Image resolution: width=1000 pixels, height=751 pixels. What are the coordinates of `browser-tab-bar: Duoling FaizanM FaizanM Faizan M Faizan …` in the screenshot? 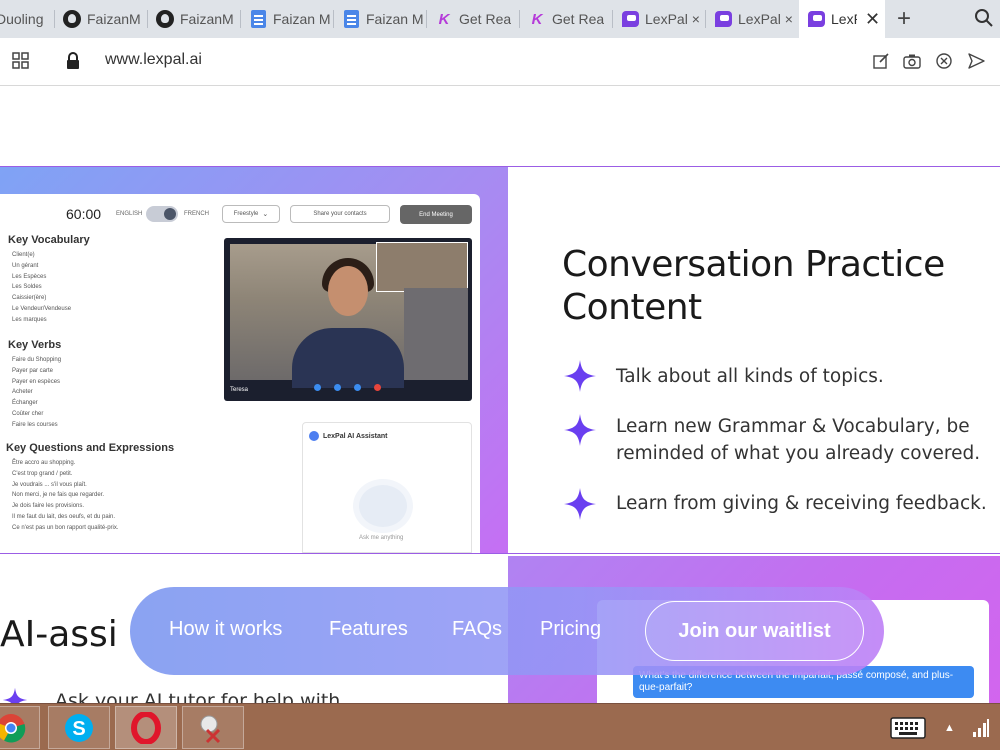 It's located at (500, 19).